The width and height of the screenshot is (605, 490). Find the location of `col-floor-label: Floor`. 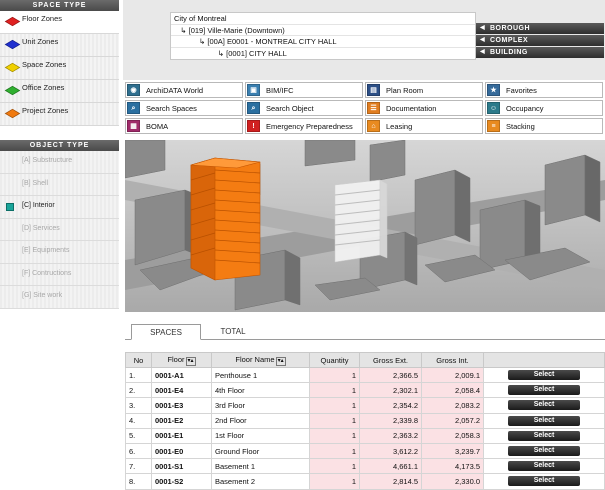

col-floor-label: Floor is located at coordinates (176, 359).